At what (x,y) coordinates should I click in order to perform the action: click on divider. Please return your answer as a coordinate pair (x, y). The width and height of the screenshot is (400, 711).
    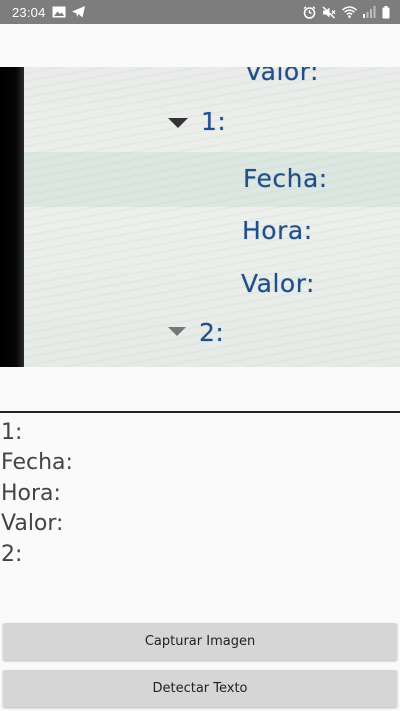
    Looking at the image, I should click on (200, 412).